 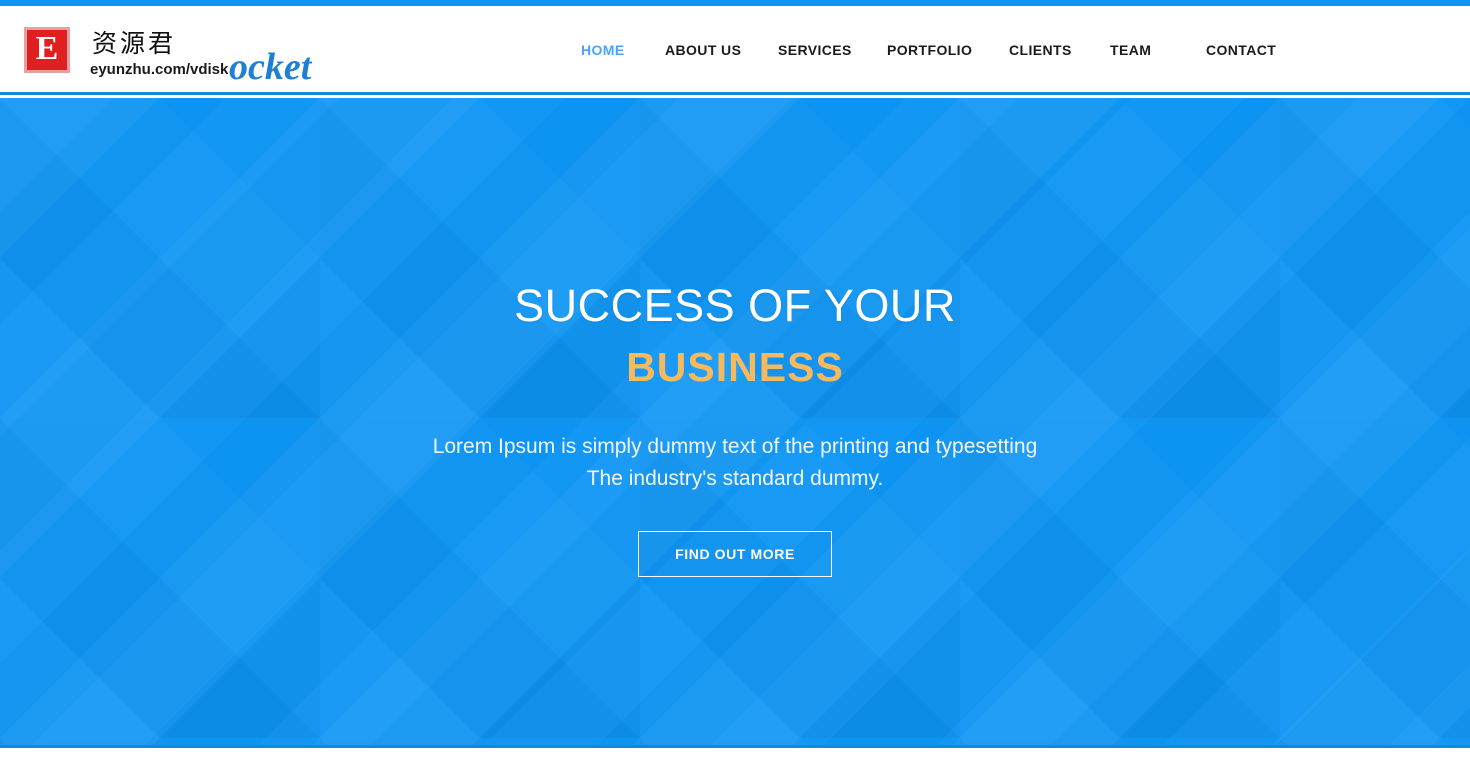 I want to click on logo-mark-letter: E, so click(x=47, y=48).